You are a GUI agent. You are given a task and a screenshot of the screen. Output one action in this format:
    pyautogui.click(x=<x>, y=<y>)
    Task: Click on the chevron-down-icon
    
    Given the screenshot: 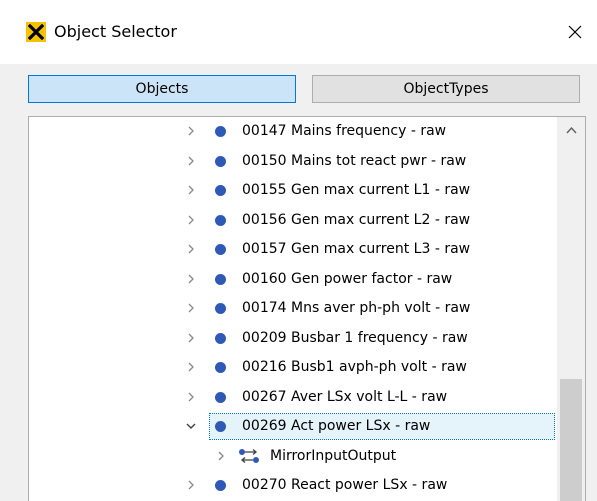 What is the action you would take?
    pyautogui.click(x=191, y=426)
    